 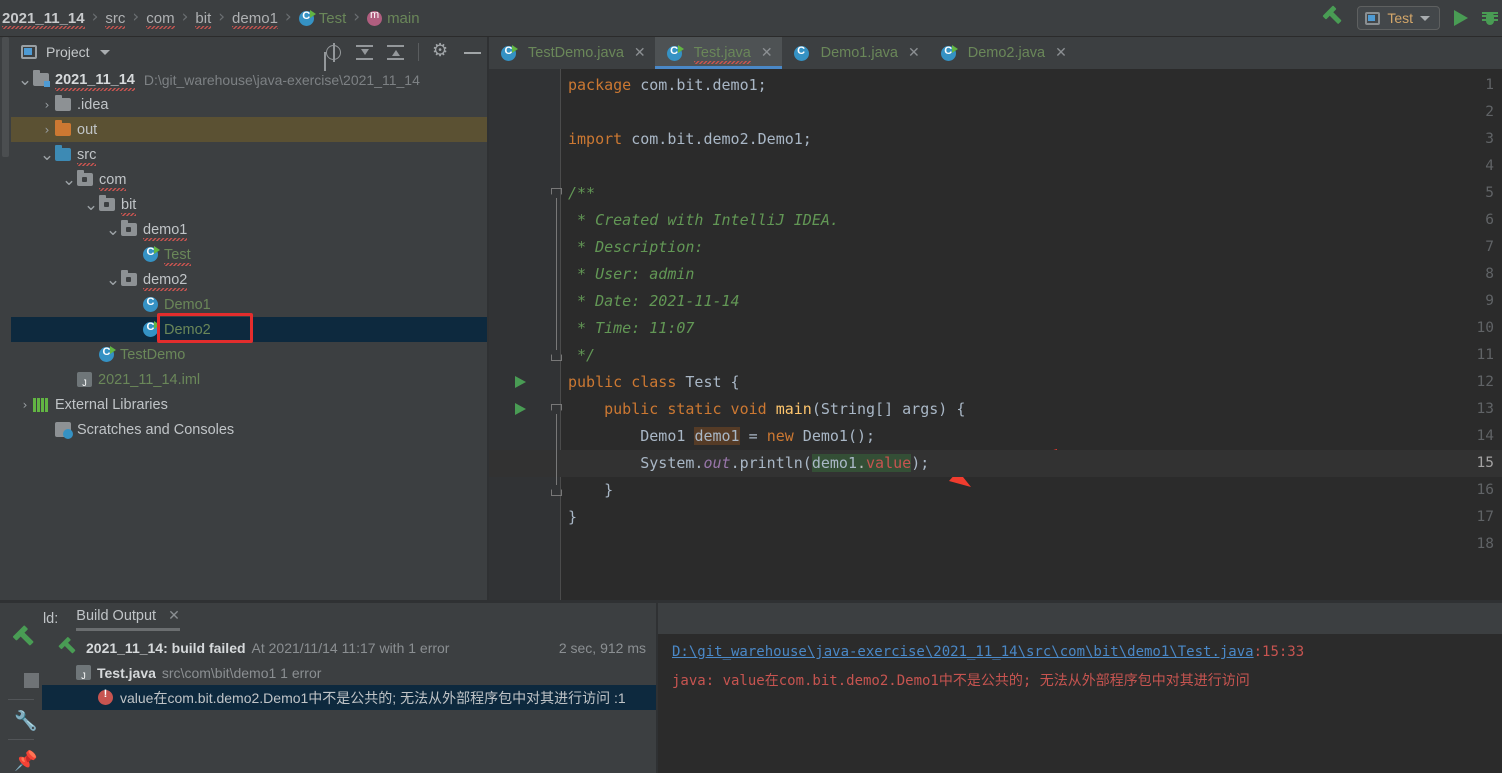 What do you see at coordinates (1489, 139) in the screenshot?
I see `line-number: 3` at bounding box center [1489, 139].